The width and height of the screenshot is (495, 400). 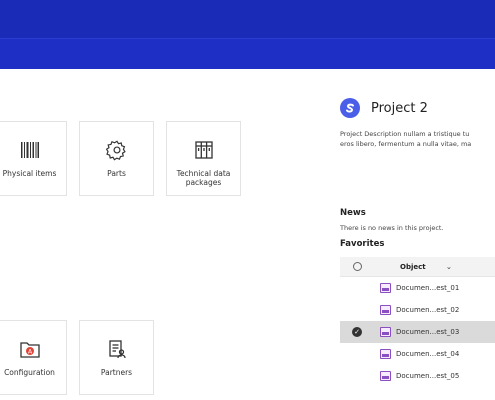 I want to click on news-empty-text: There is no news in this project., so click(x=392, y=228).